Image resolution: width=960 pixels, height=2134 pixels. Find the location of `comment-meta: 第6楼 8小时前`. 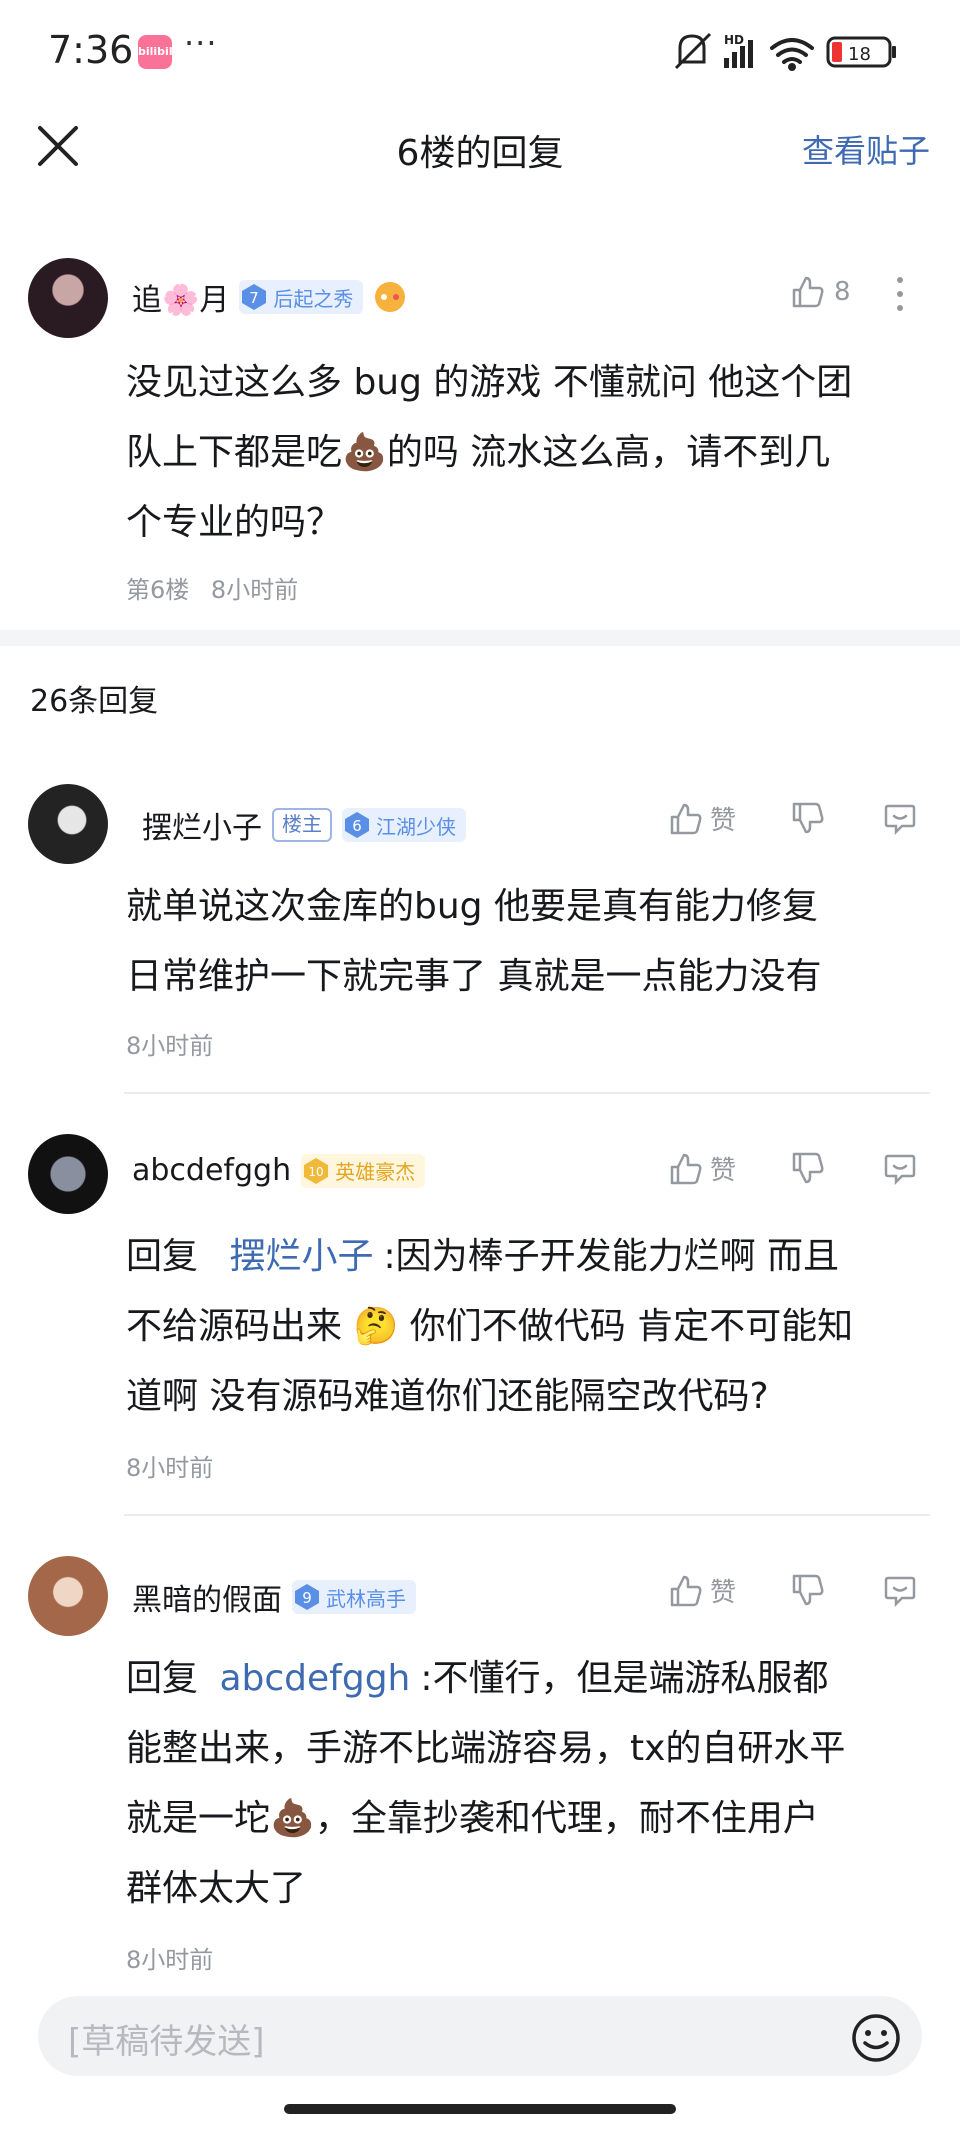

comment-meta: 第6楼 8小时前 is located at coordinates (212, 587).